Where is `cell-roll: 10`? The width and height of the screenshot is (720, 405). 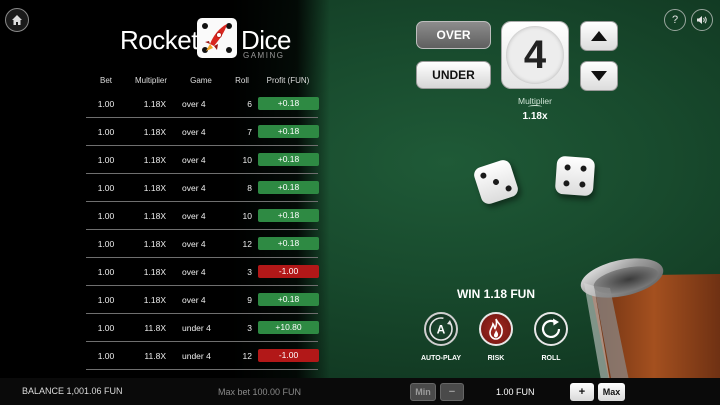 cell-roll: 10 is located at coordinates (247, 159).